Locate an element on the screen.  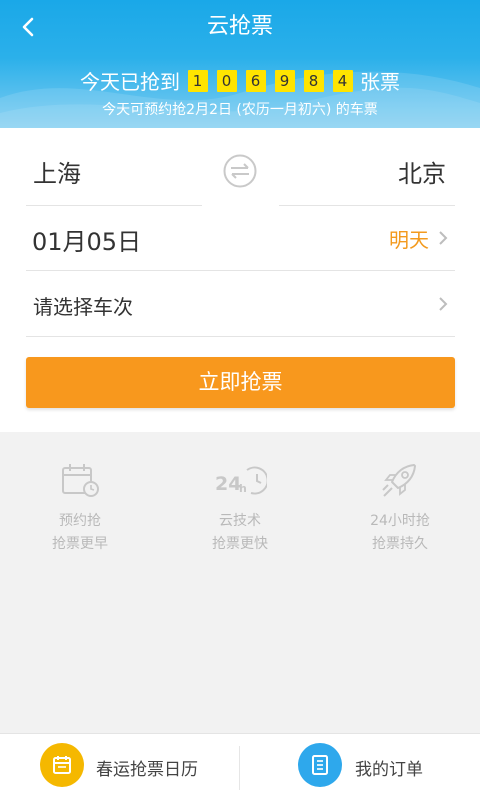
swap-stations-button is located at coordinates (240, 171).